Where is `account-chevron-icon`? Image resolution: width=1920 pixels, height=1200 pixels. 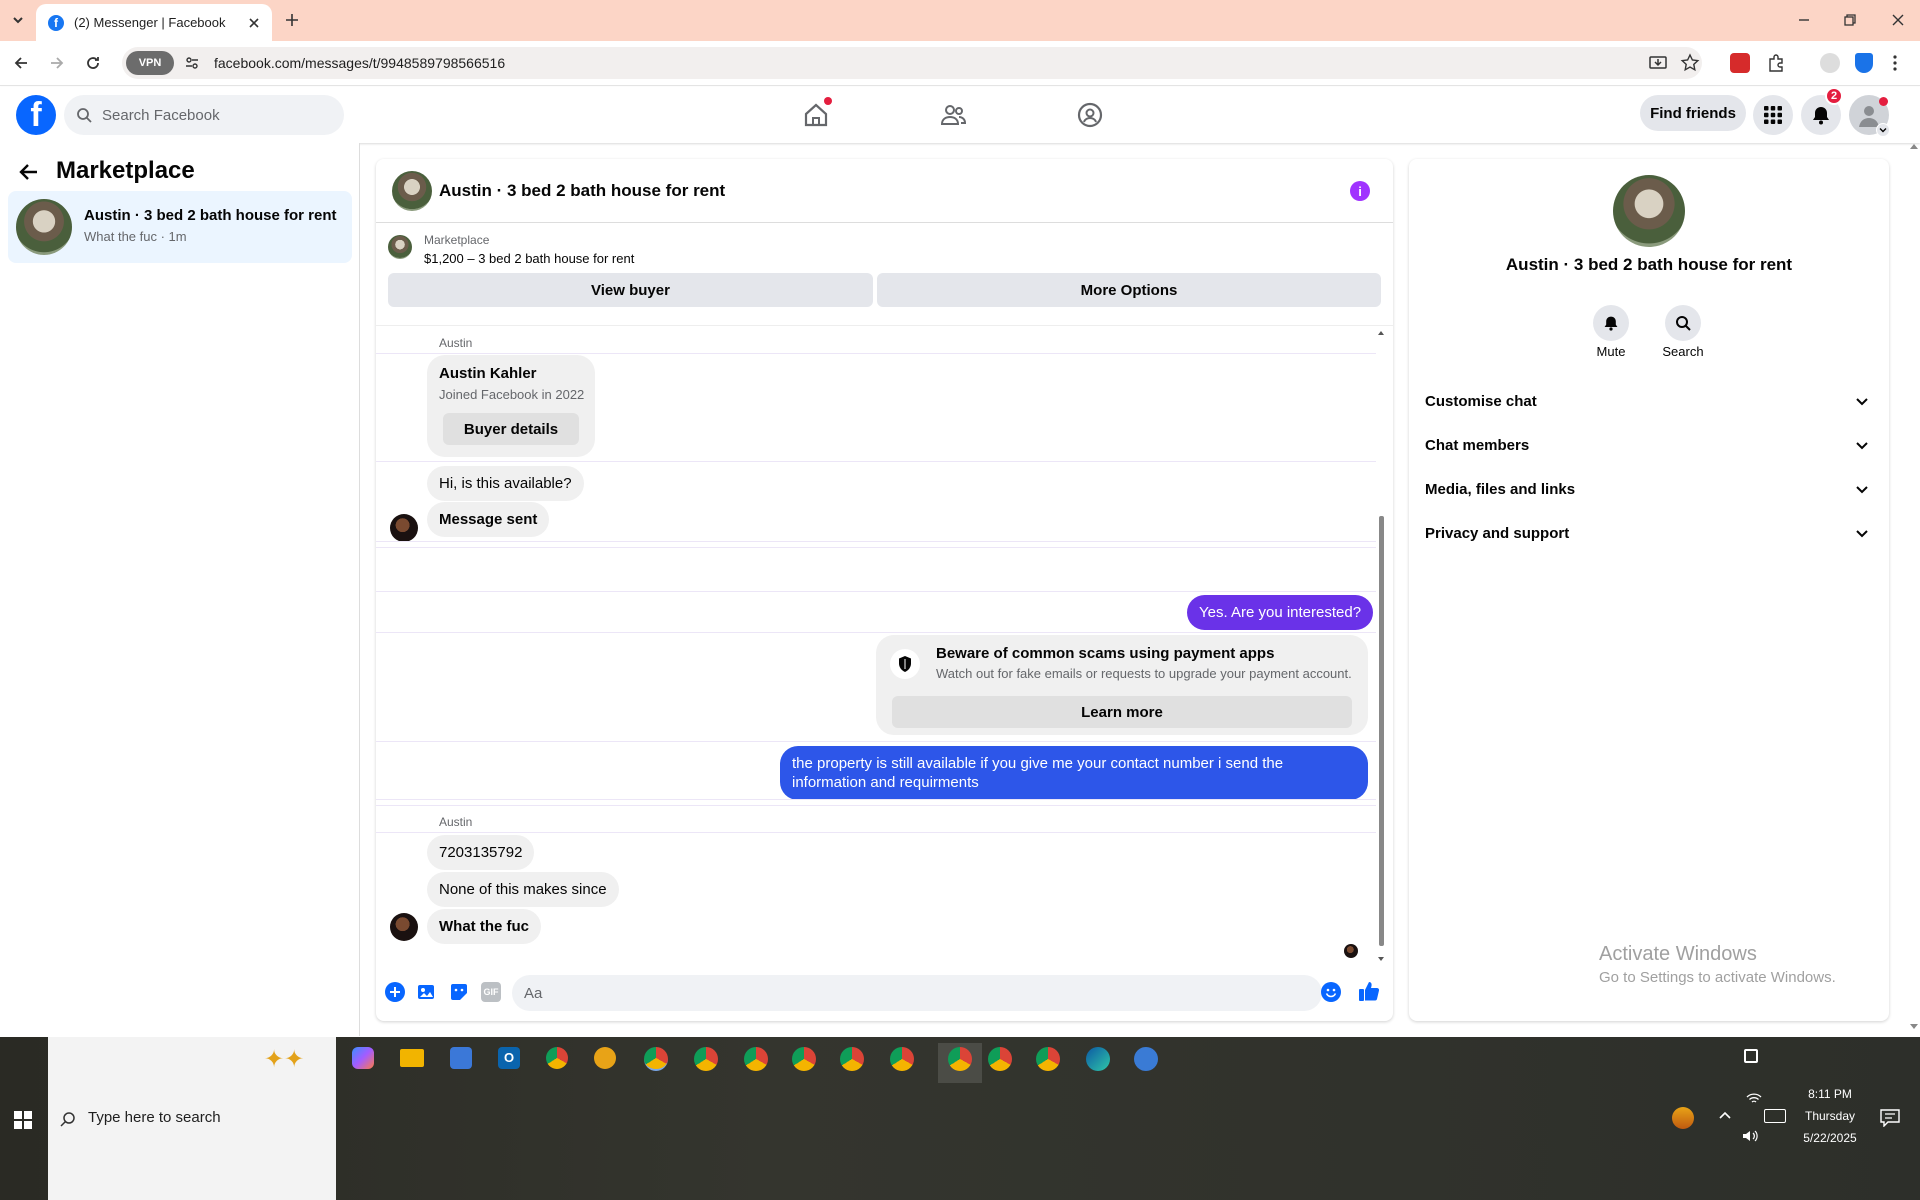
account-chevron-icon is located at coordinates (1883, 130).